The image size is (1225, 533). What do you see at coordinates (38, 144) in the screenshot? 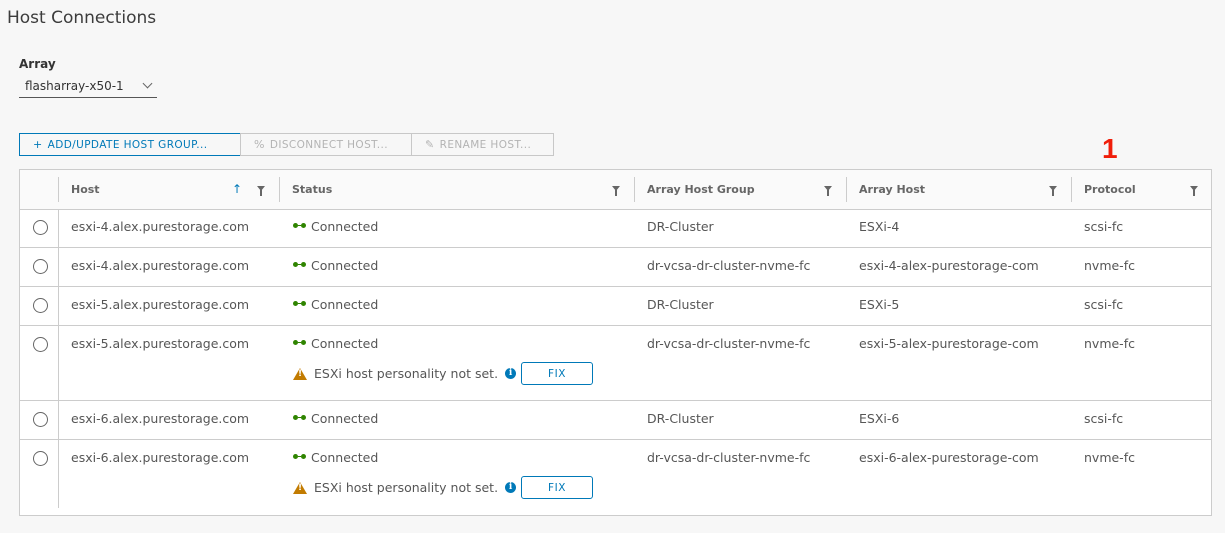
I see `plus-icon: +` at bounding box center [38, 144].